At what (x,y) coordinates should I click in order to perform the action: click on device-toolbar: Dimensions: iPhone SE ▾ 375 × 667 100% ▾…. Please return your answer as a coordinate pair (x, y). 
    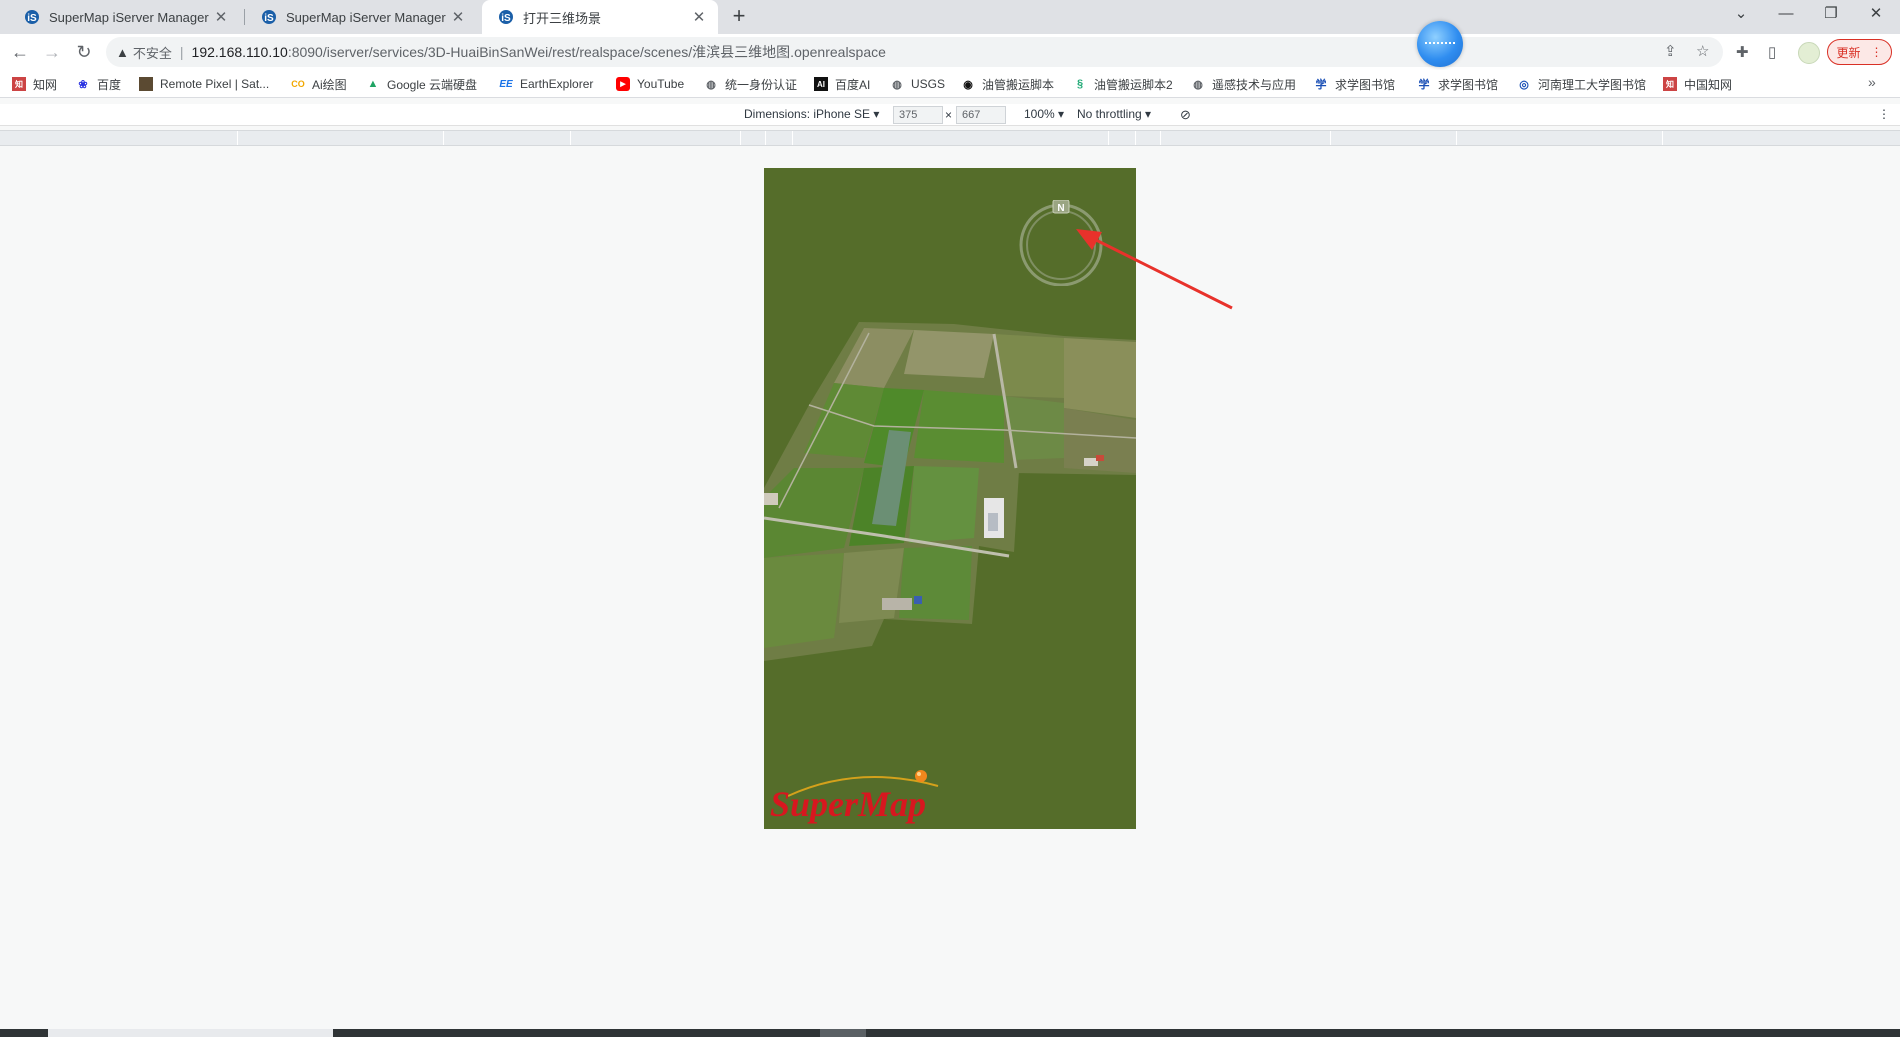
    Looking at the image, I should click on (950, 115).